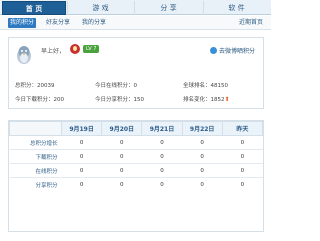  What do you see at coordinates (35, 86) in the screenshot?
I see `stat-total-points: 总积分：20039` at bounding box center [35, 86].